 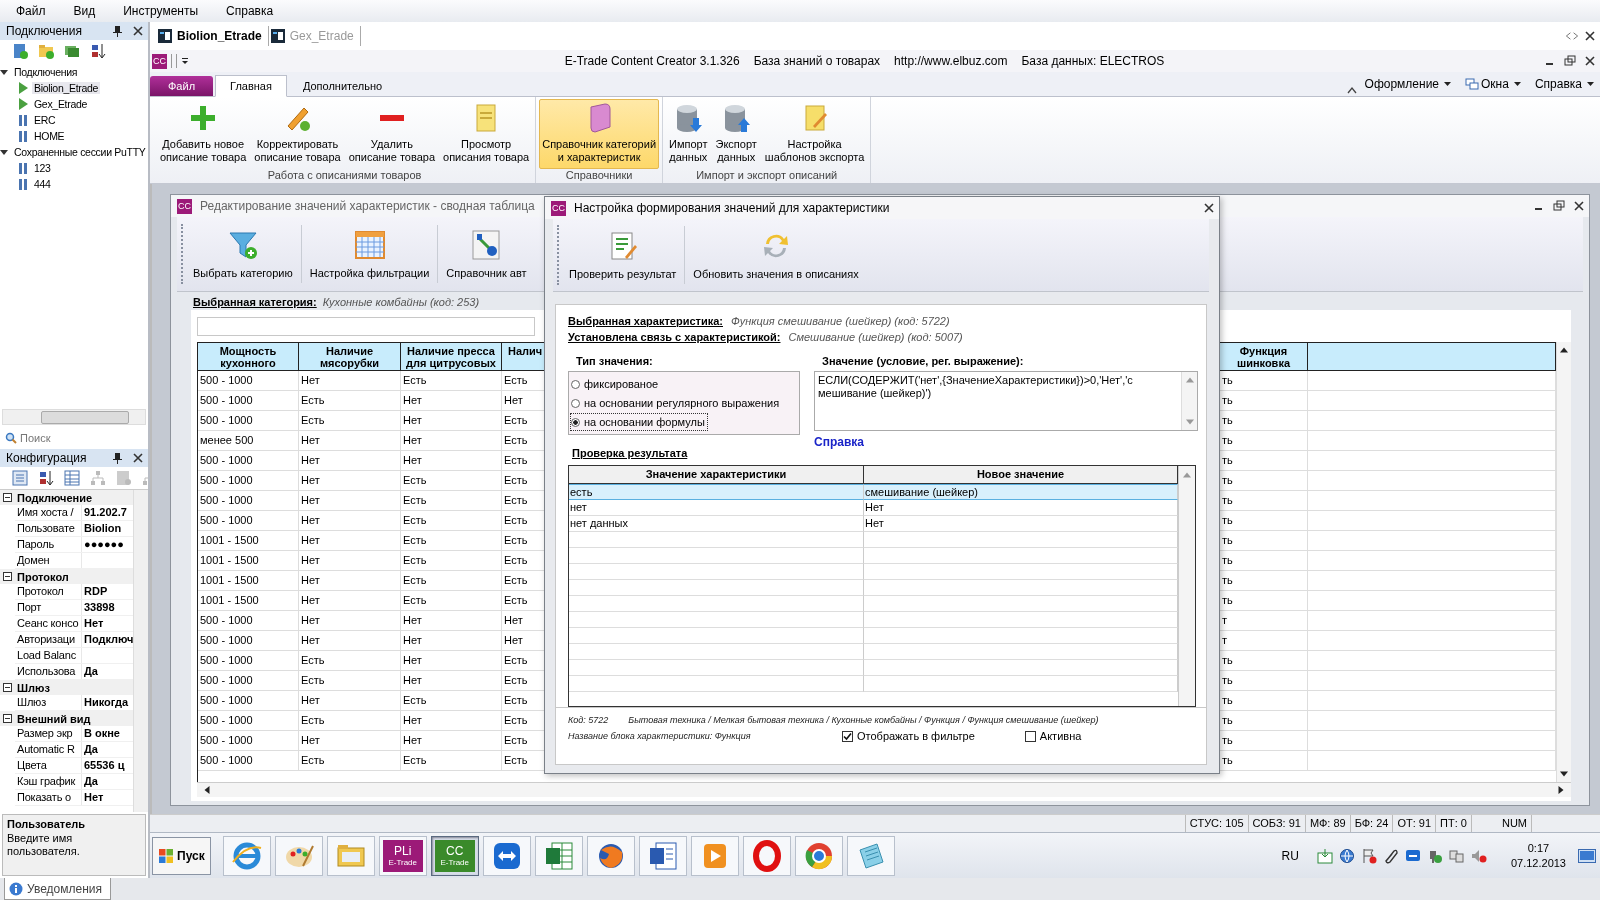 What do you see at coordinates (1390, 855) in the screenshot?
I see `paperclip-icon` at bounding box center [1390, 855].